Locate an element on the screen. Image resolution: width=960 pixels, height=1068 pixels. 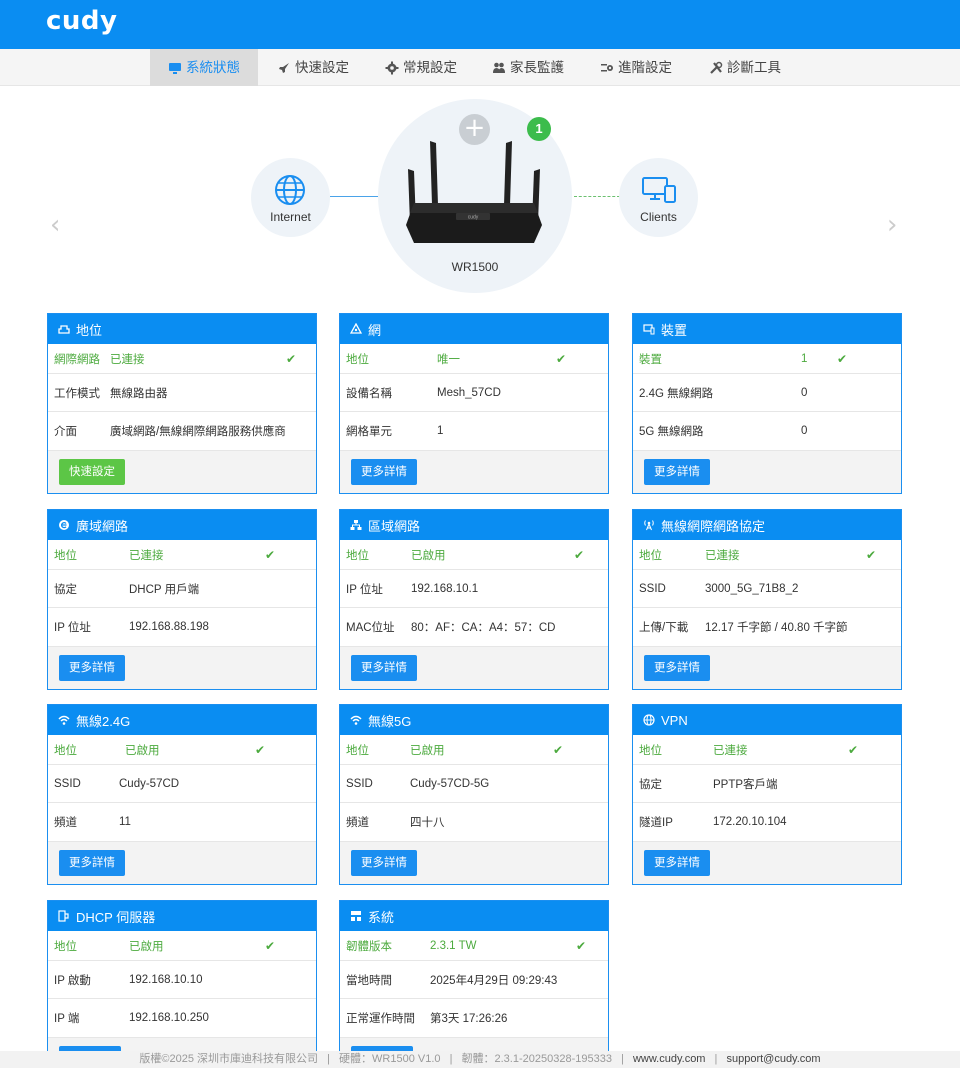
card-header: 無線網際網路協定 is located at coordinates (767, 525).